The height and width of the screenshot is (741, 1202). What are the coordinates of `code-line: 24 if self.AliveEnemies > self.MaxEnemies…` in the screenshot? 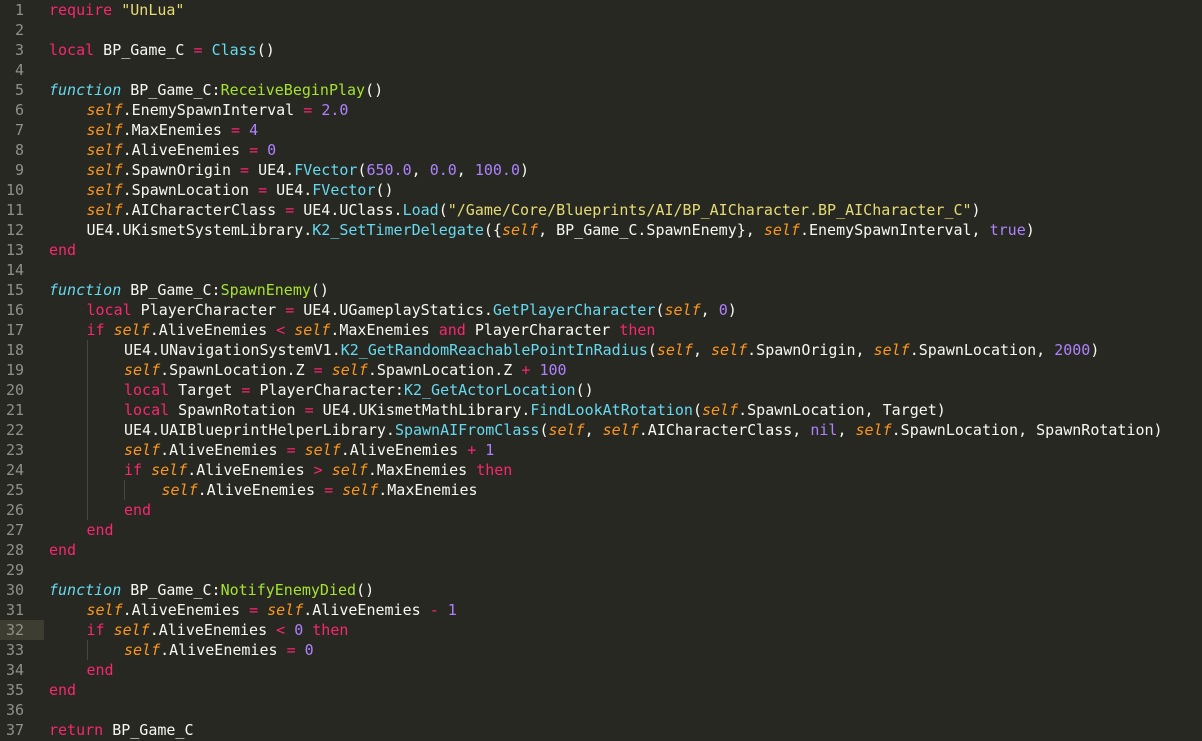 It's located at (601, 470).